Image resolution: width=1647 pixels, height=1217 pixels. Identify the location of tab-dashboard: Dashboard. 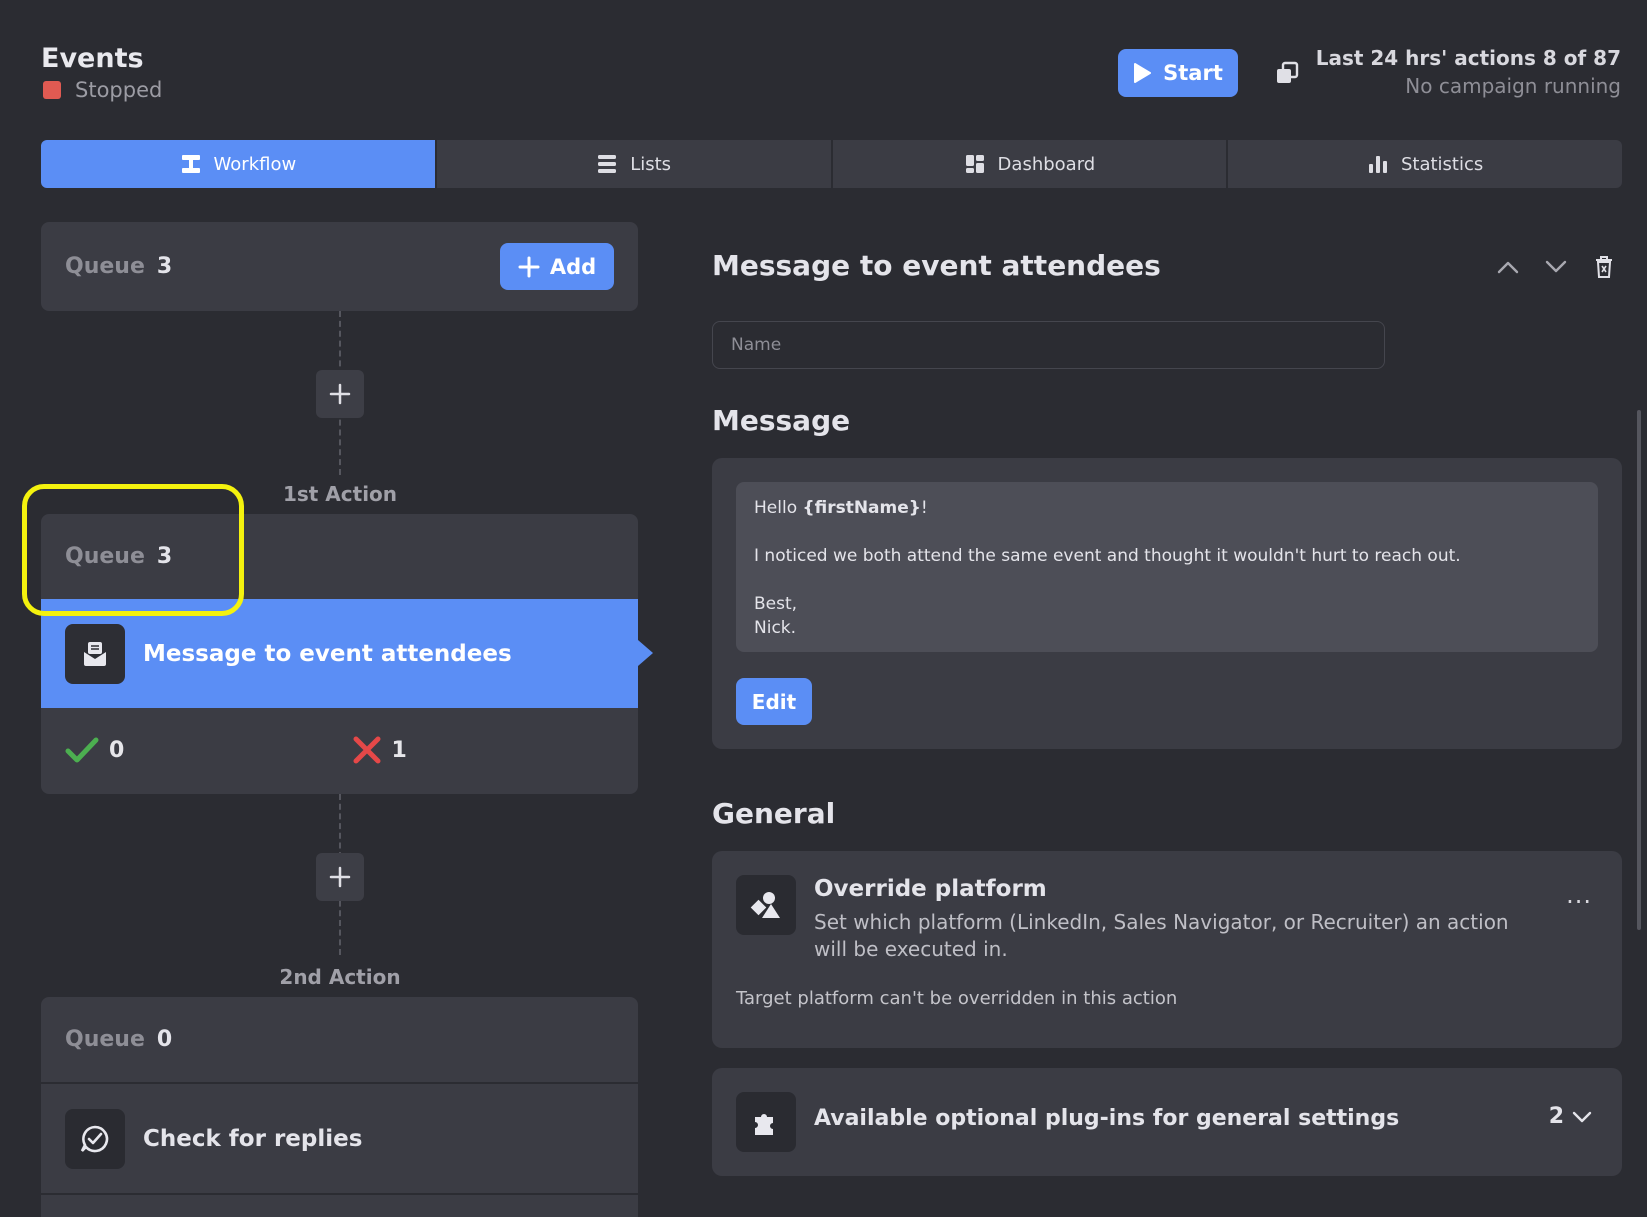
(1029, 164).